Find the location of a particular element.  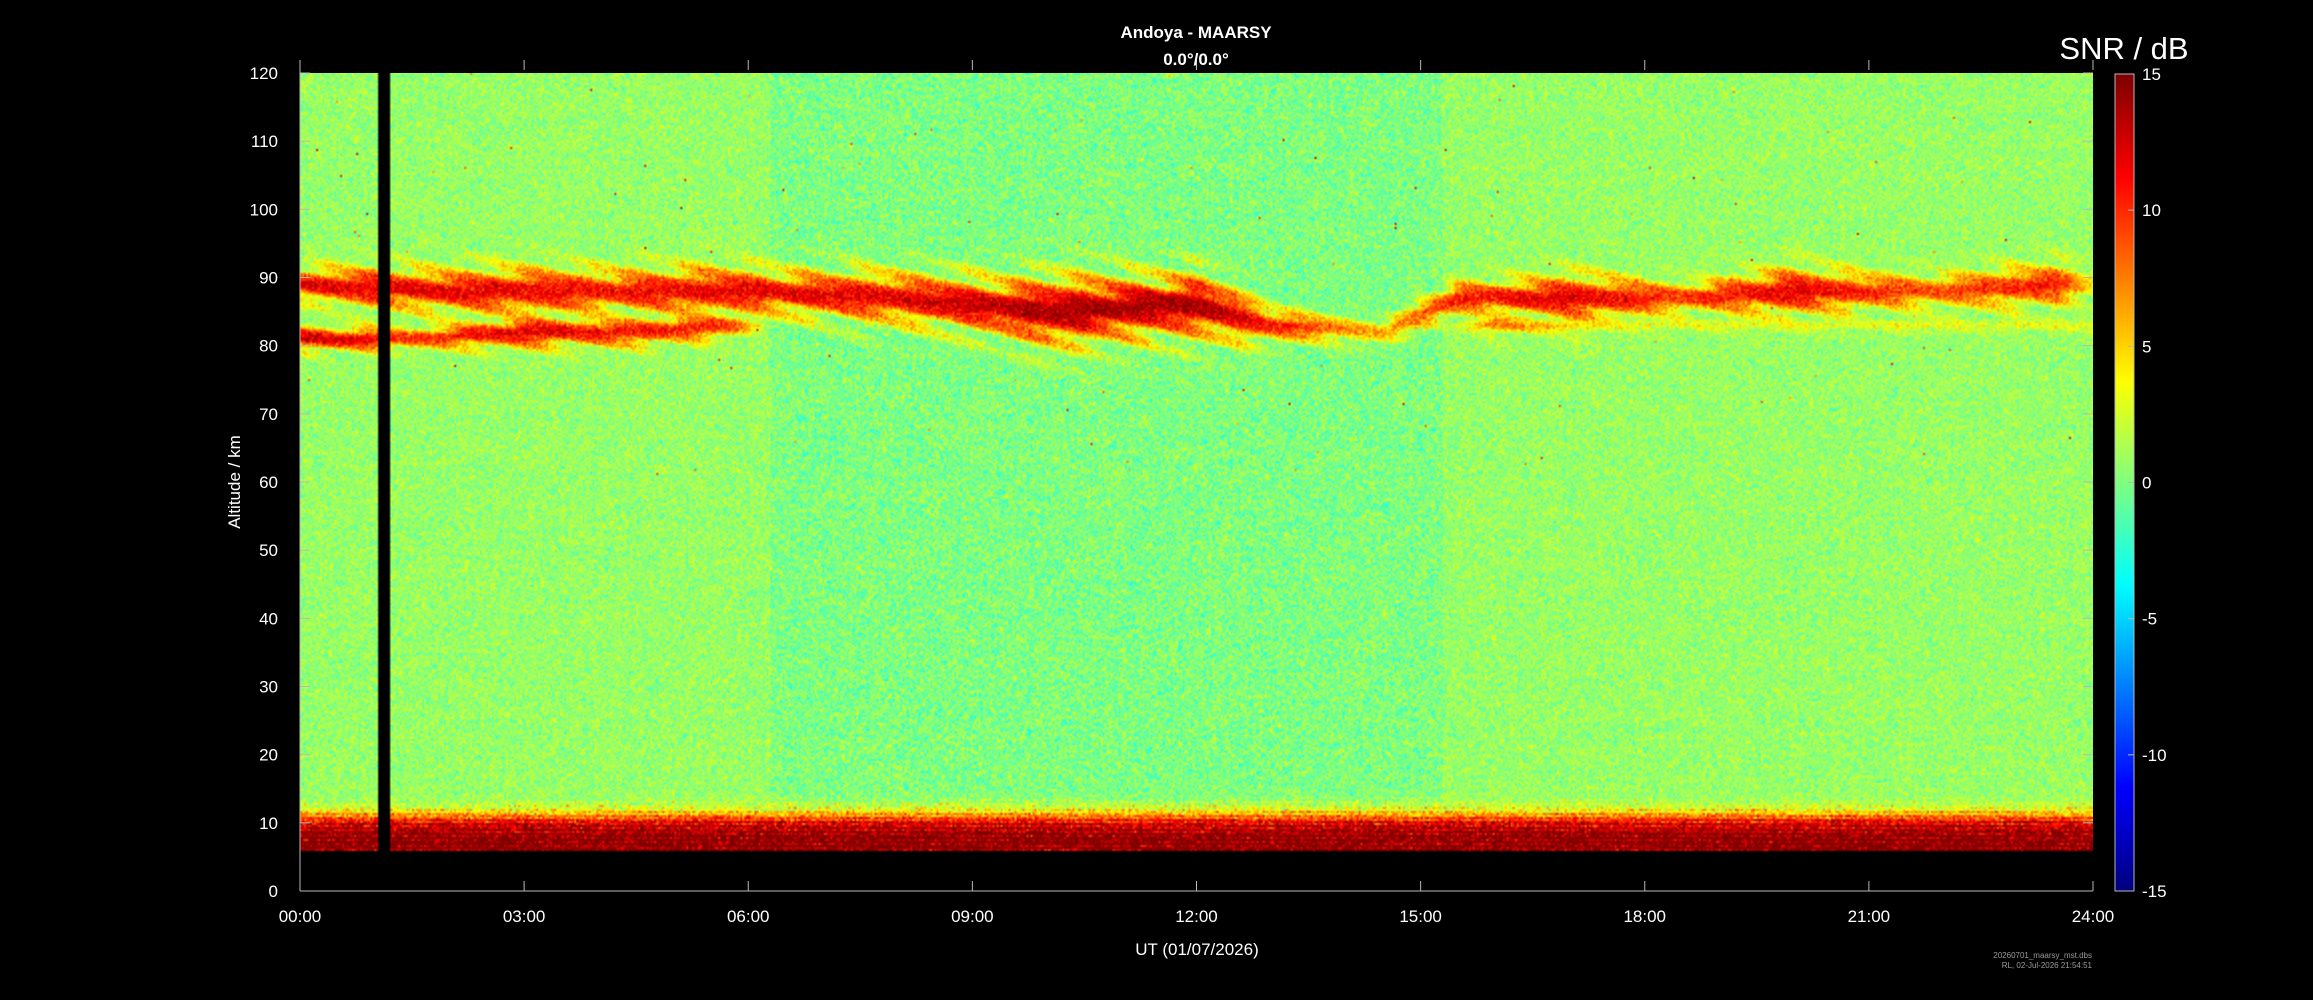

x-tick-label: 12:00 is located at coordinates (1196, 916).